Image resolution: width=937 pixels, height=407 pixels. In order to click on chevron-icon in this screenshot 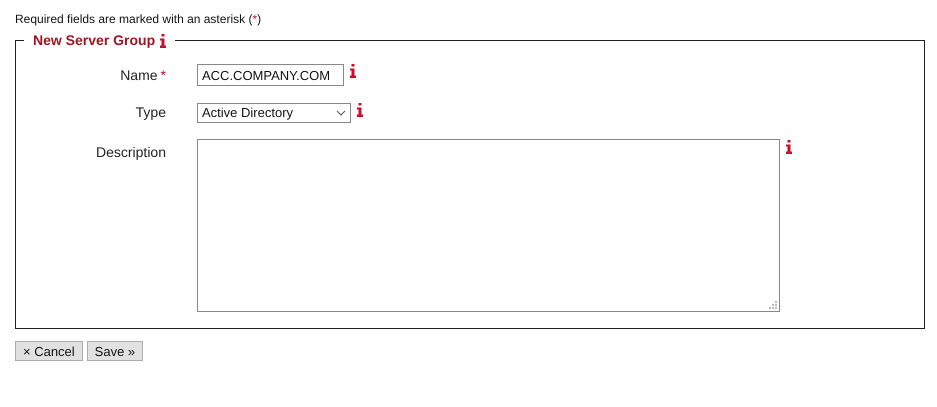, I will do `click(341, 113)`.